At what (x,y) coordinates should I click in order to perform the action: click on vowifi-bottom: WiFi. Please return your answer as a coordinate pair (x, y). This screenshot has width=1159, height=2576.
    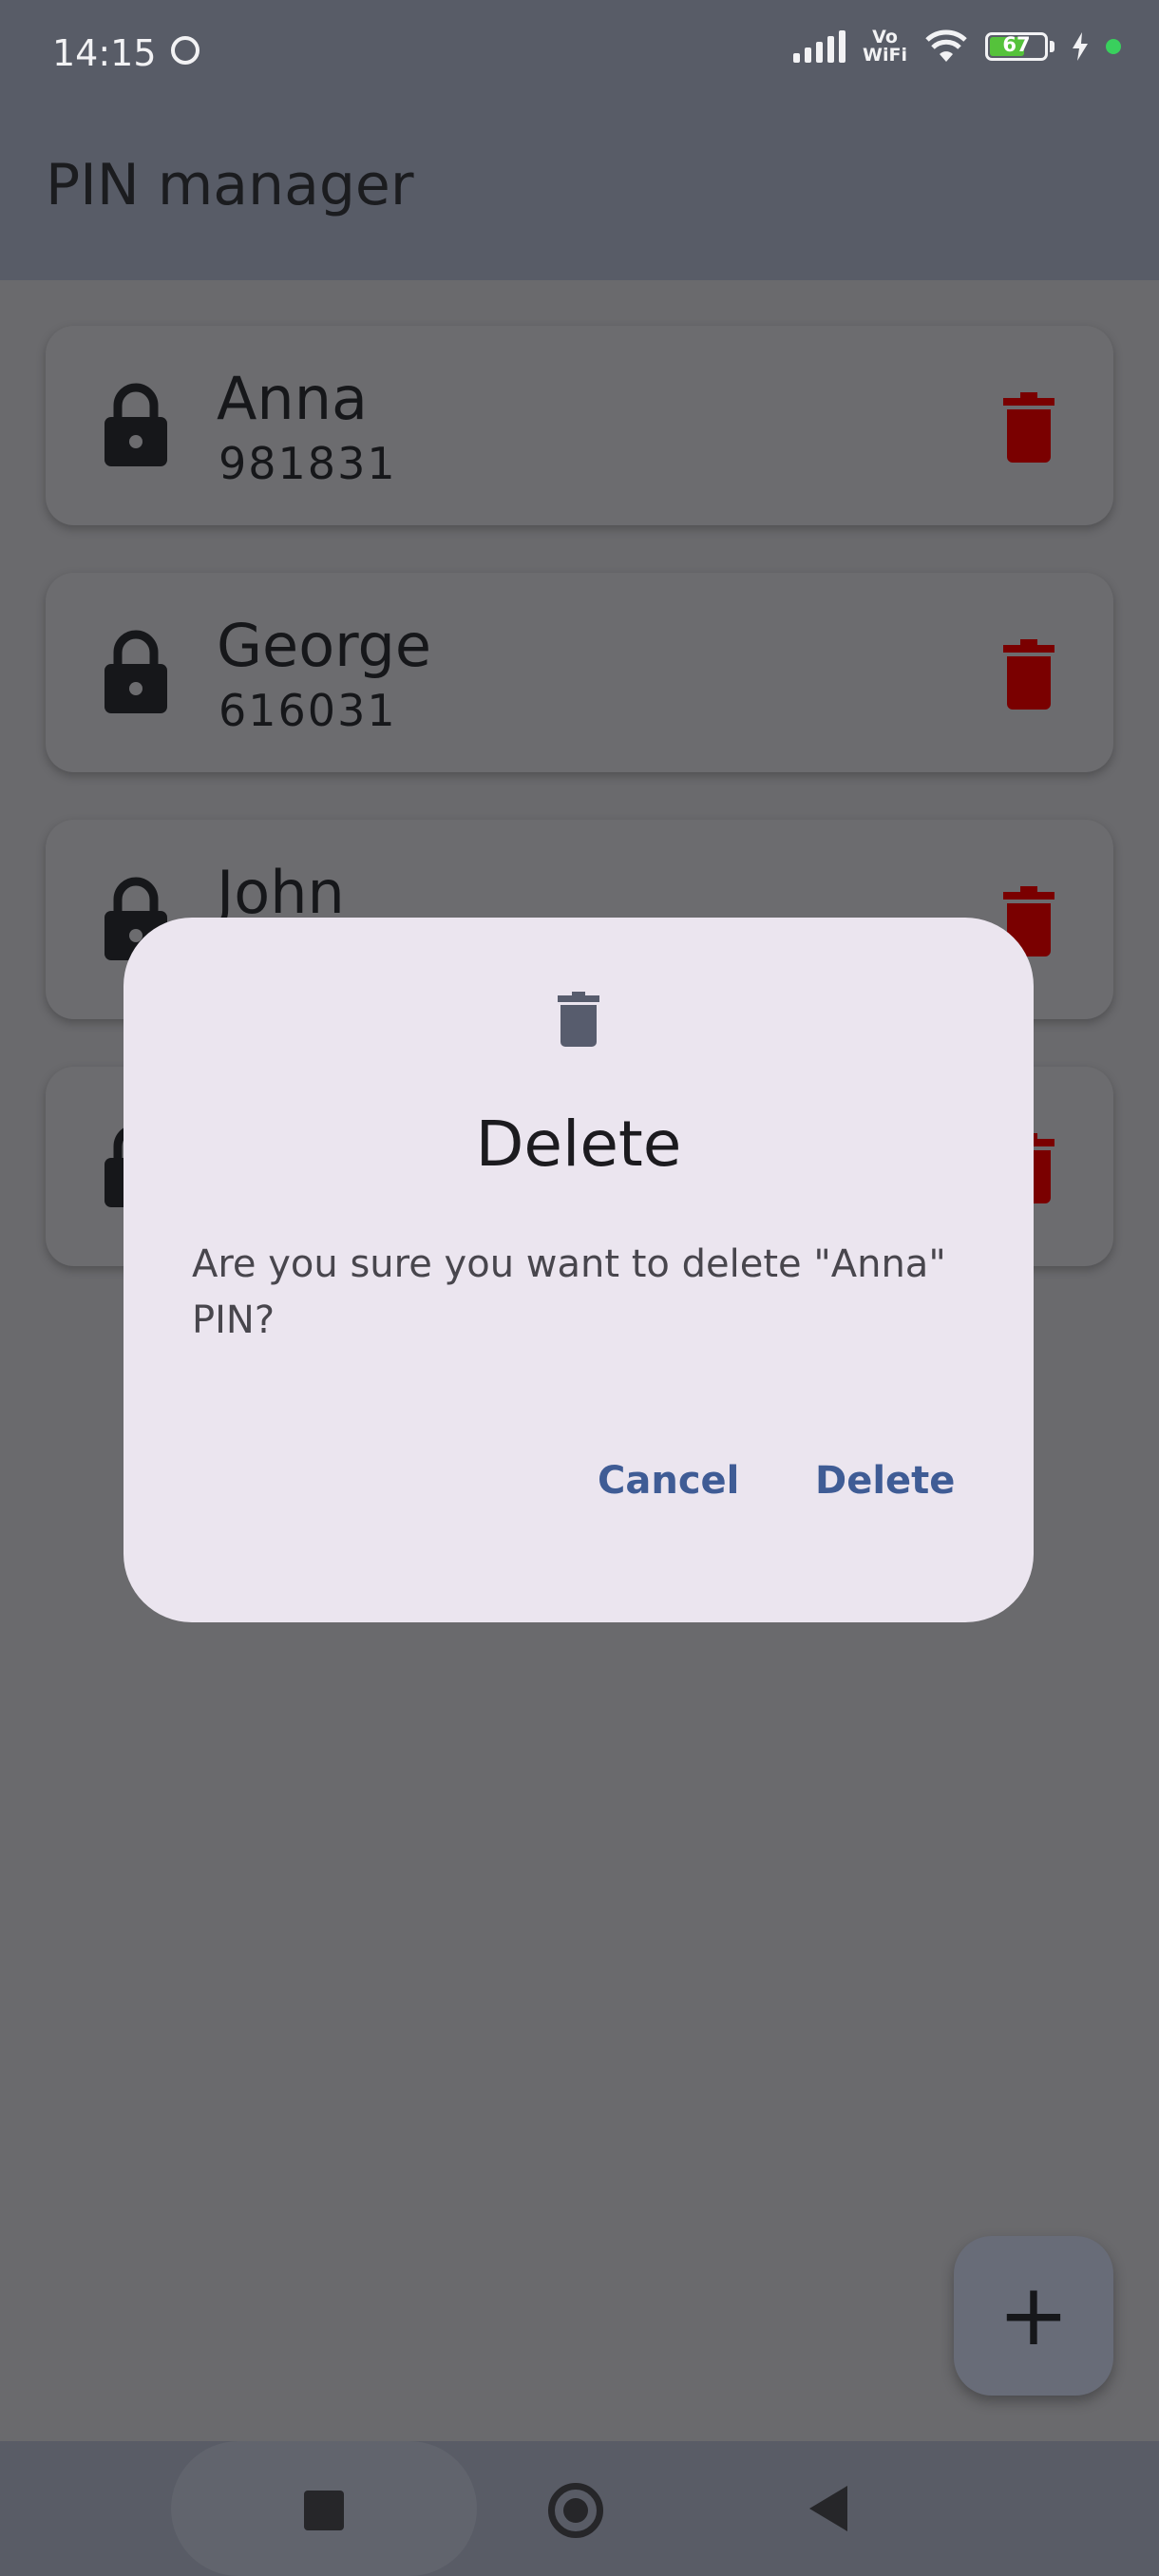
    Looking at the image, I should click on (885, 55).